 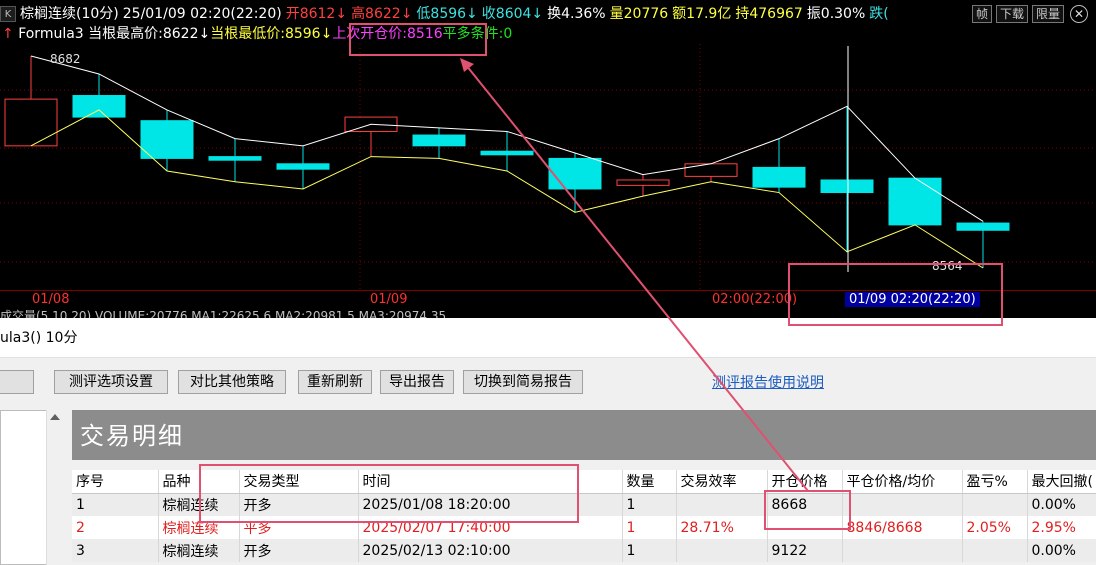 What do you see at coordinates (995, 482) in the screenshot?
I see `col-header: 盈亏%` at bounding box center [995, 482].